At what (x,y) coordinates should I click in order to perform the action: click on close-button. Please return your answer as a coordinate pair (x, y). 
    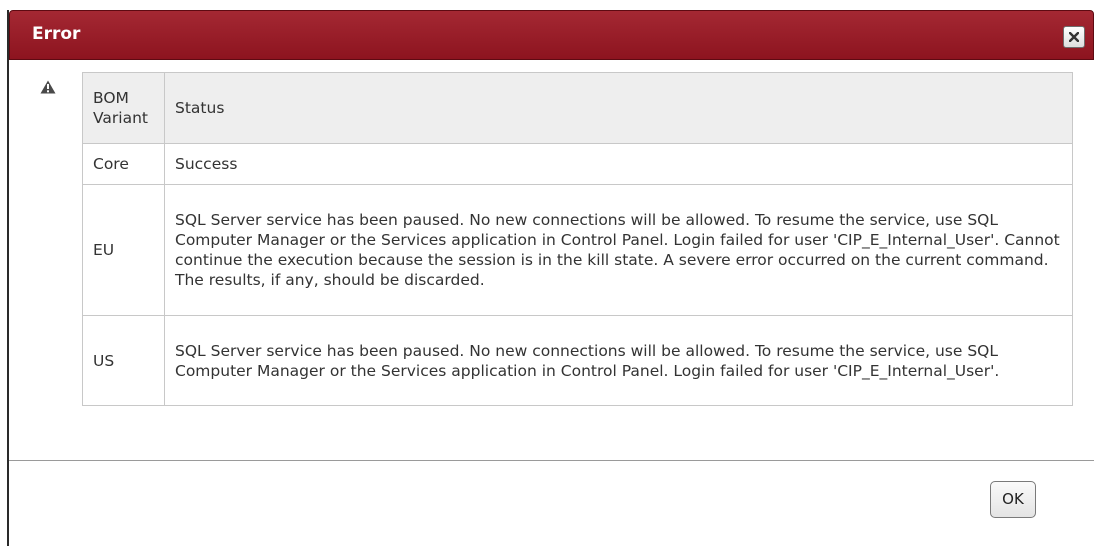
    Looking at the image, I should click on (1074, 37).